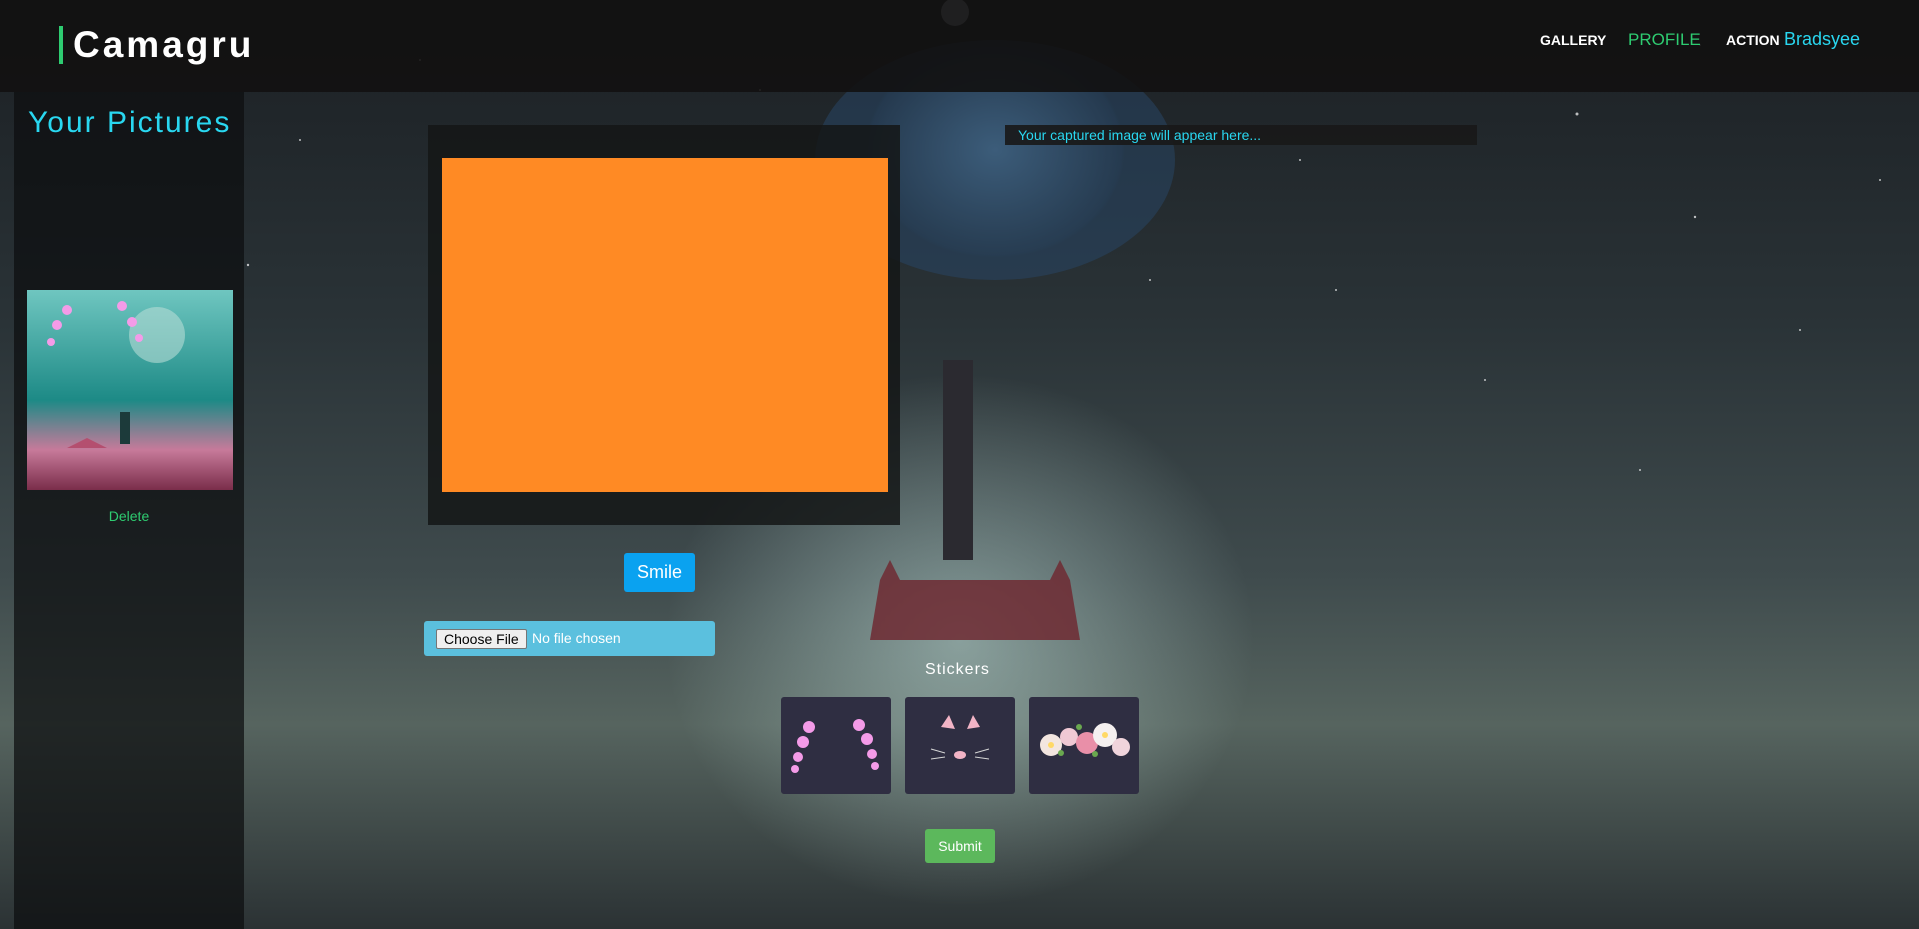 This screenshot has height=929, width=1919. I want to click on sidebar: Your Pictures Delete, so click(129, 510).